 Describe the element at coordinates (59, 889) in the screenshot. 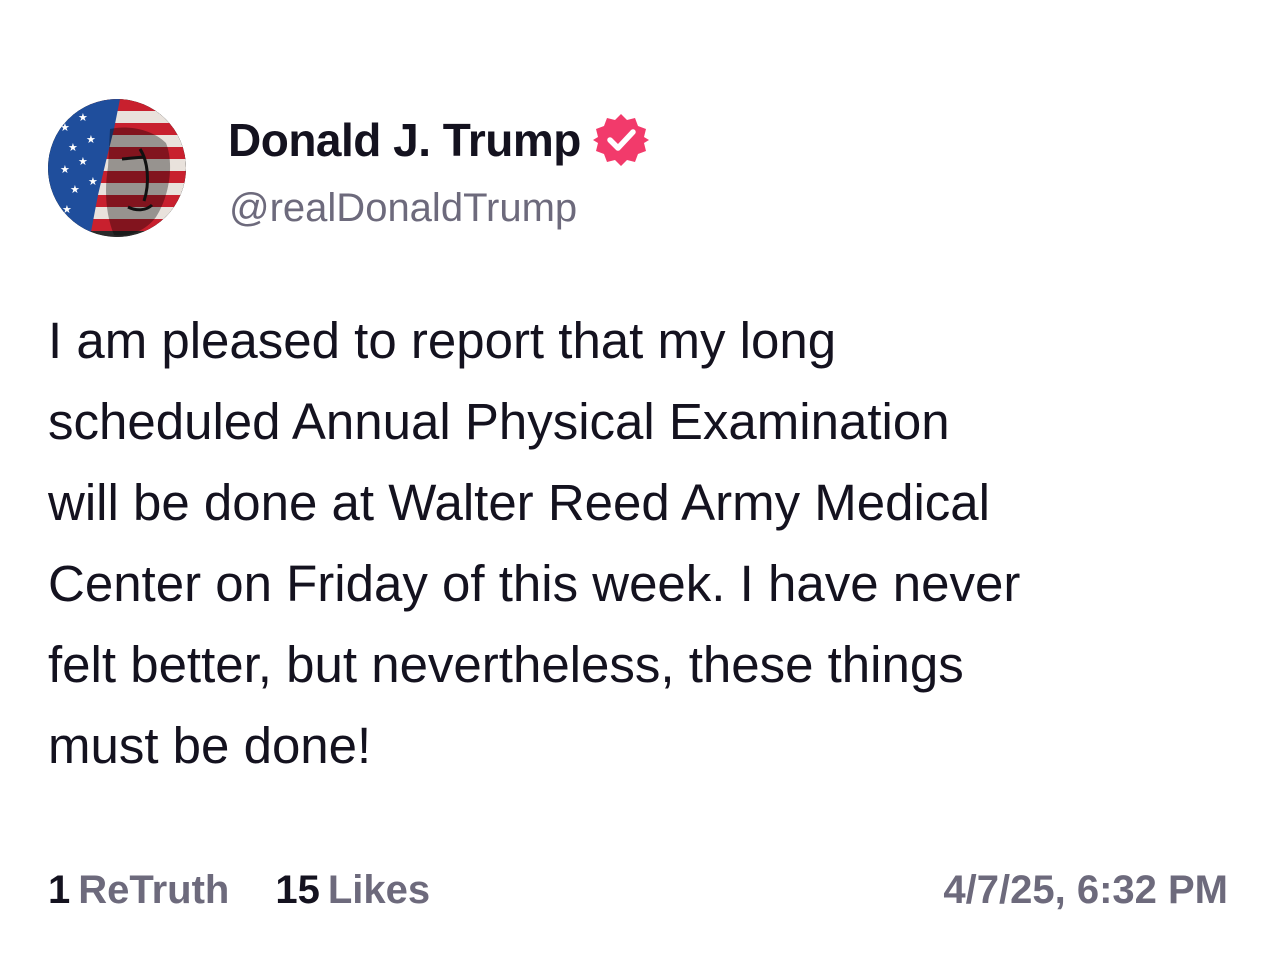

I see `retruths-count: 1` at that location.